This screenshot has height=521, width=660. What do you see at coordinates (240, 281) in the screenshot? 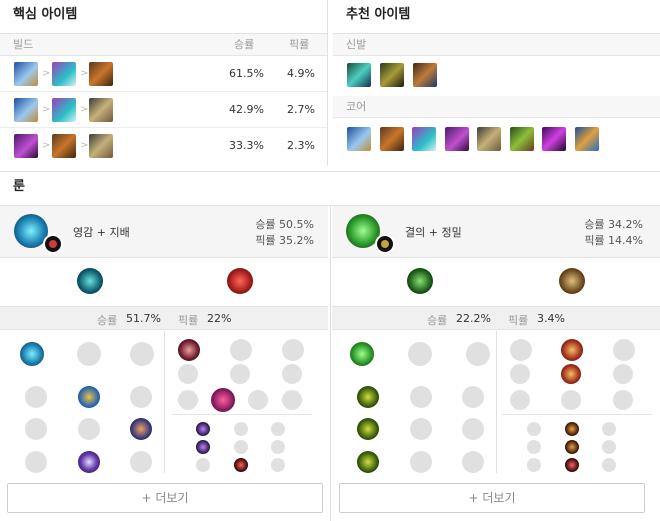
I see `domination-tree-icon` at bounding box center [240, 281].